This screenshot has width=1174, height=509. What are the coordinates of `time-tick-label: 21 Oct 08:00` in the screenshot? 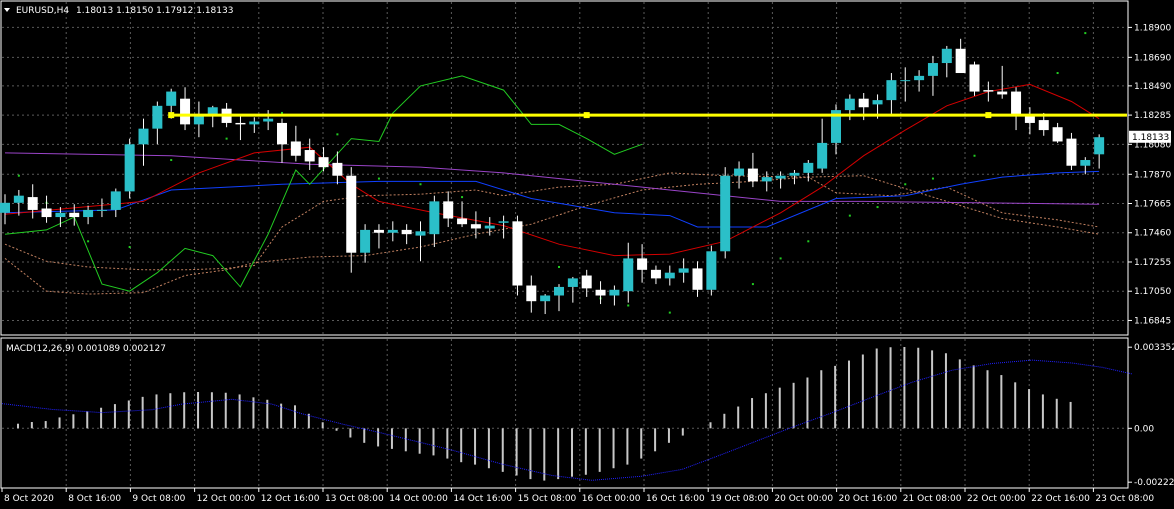 It's located at (932, 499).